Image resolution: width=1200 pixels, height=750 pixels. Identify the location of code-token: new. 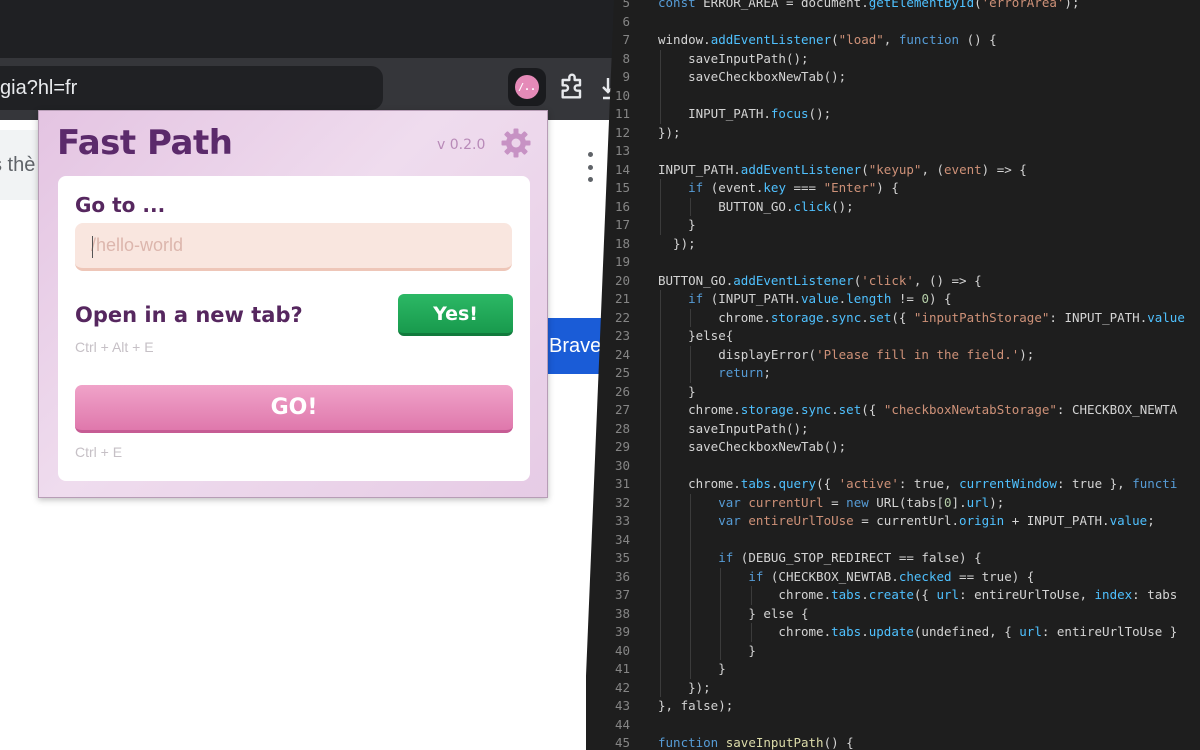
(857, 502).